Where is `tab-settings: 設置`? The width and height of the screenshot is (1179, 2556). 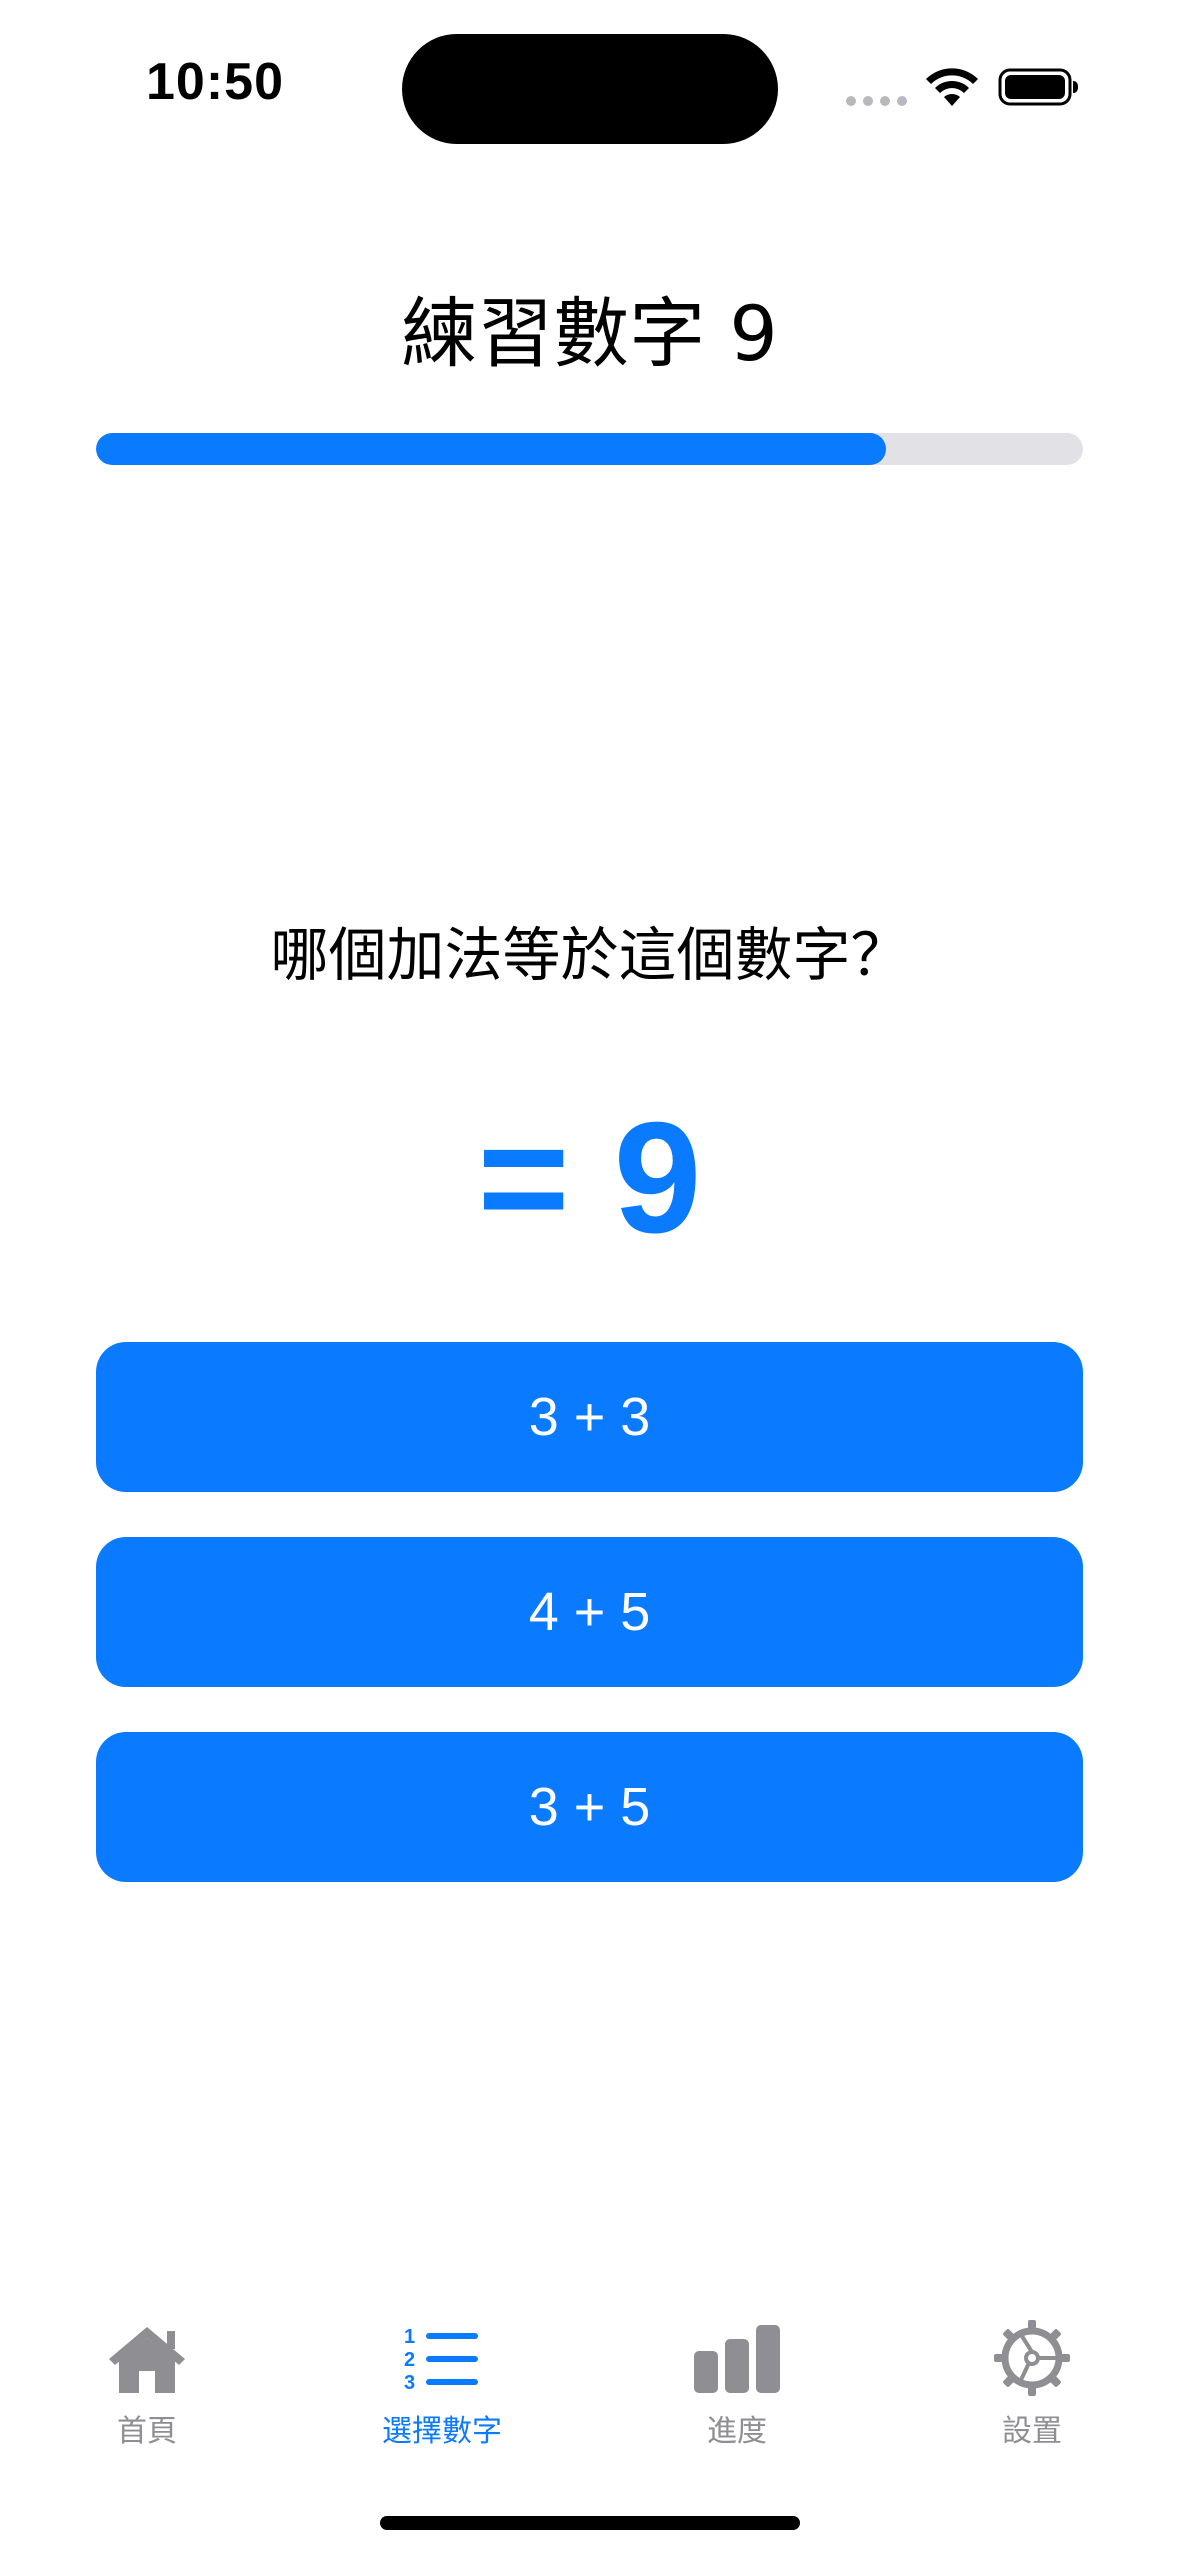
tab-settings: 設置 is located at coordinates (1032, 2388).